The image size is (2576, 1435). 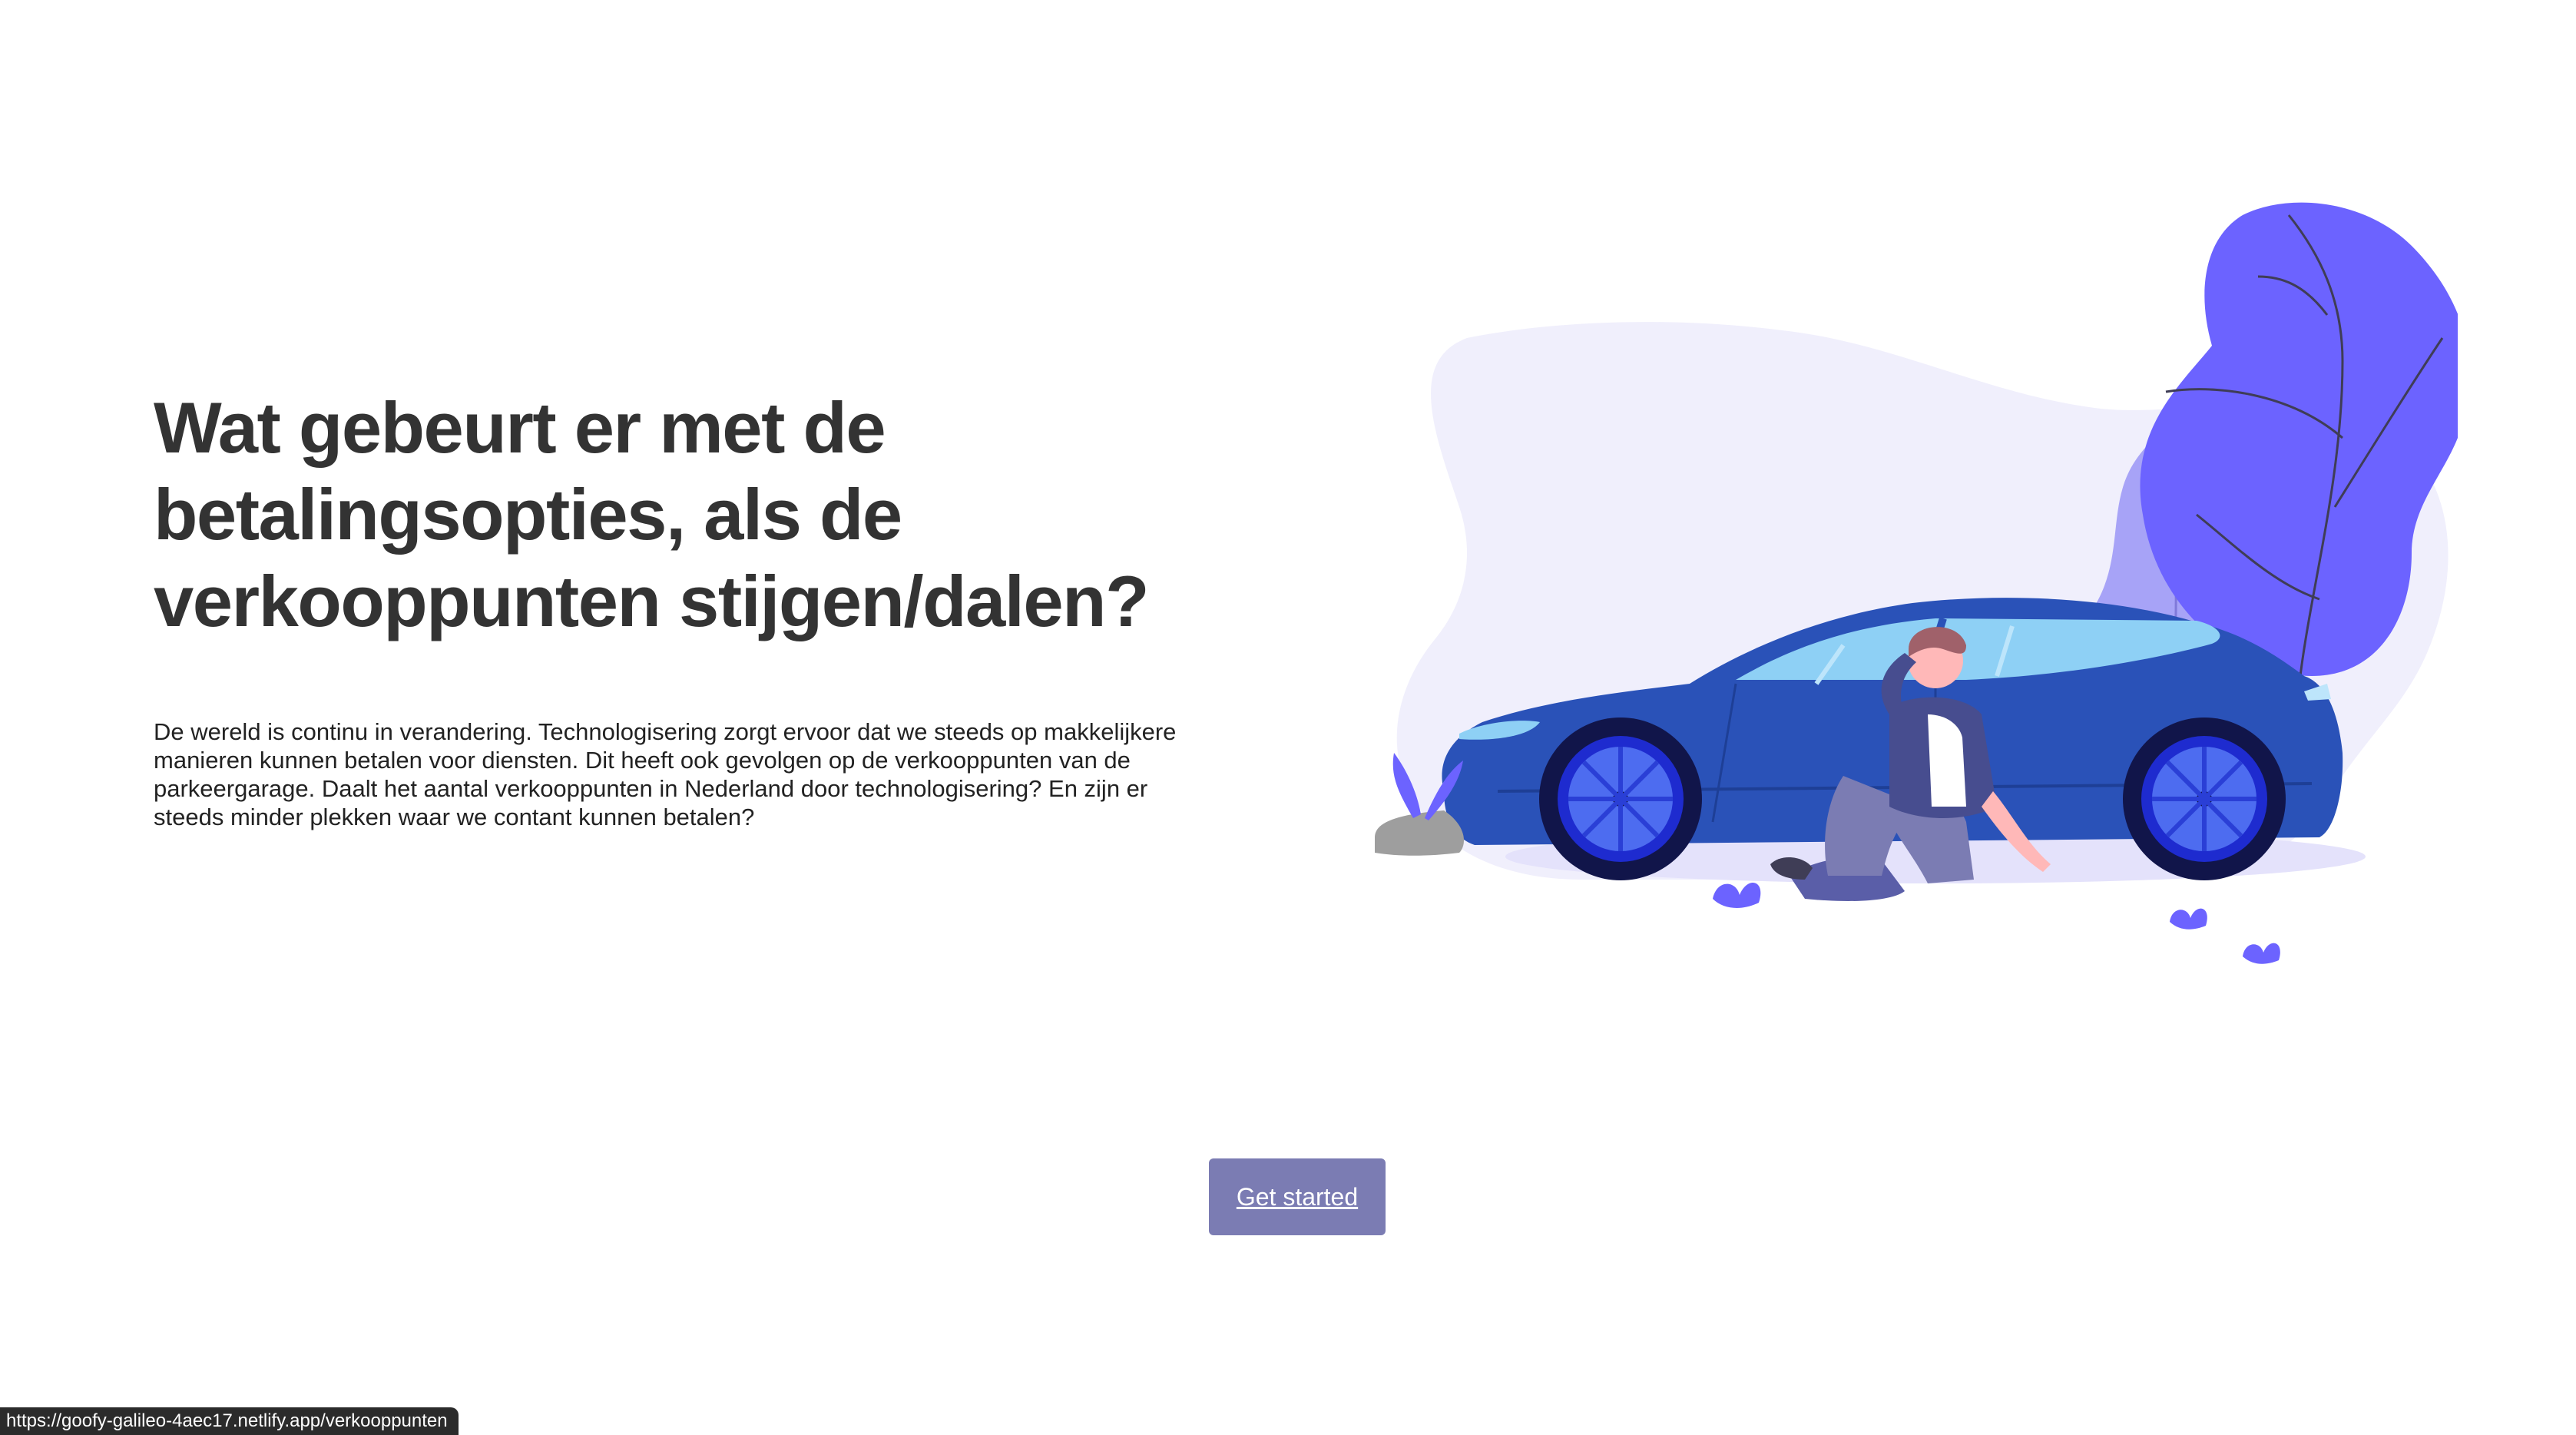 I want to click on get-started-button: Get started, so click(x=1297, y=1196).